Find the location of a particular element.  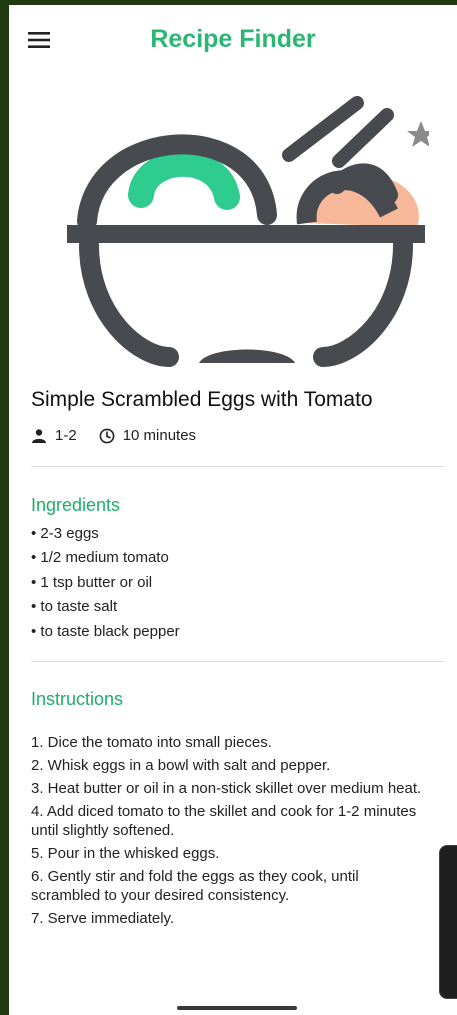

instructions-heading: Instructions is located at coordinates (77, 699).